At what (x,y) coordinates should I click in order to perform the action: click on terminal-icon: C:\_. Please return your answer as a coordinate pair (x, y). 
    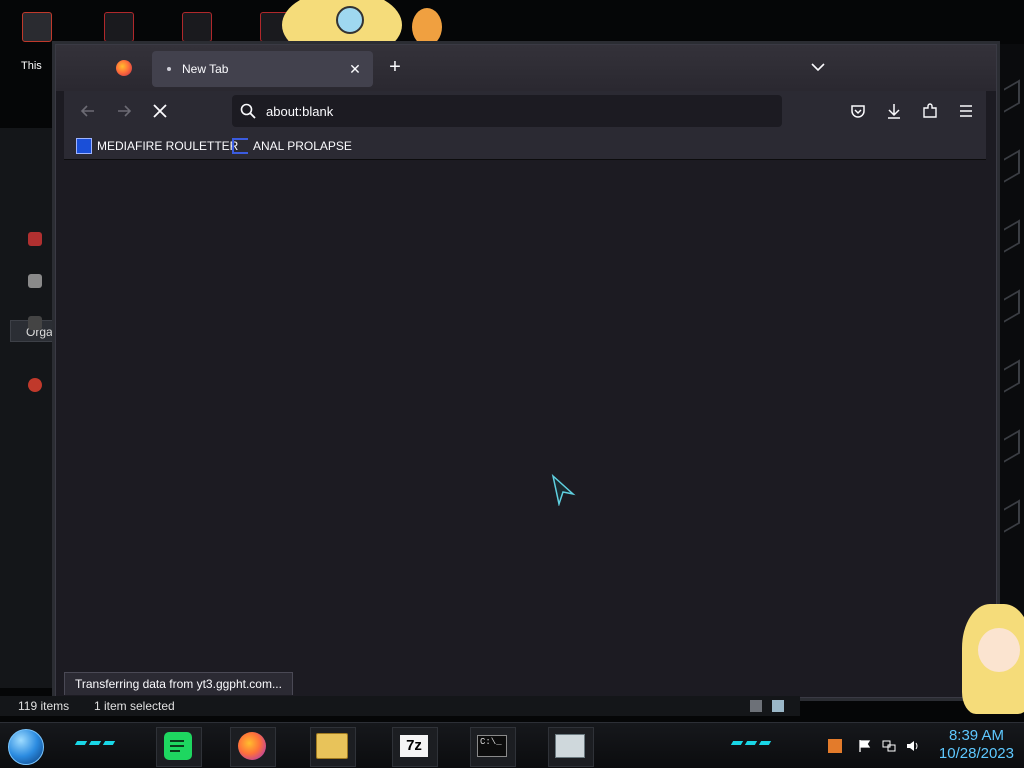
    Looking at the image, I should click on (492, 746).